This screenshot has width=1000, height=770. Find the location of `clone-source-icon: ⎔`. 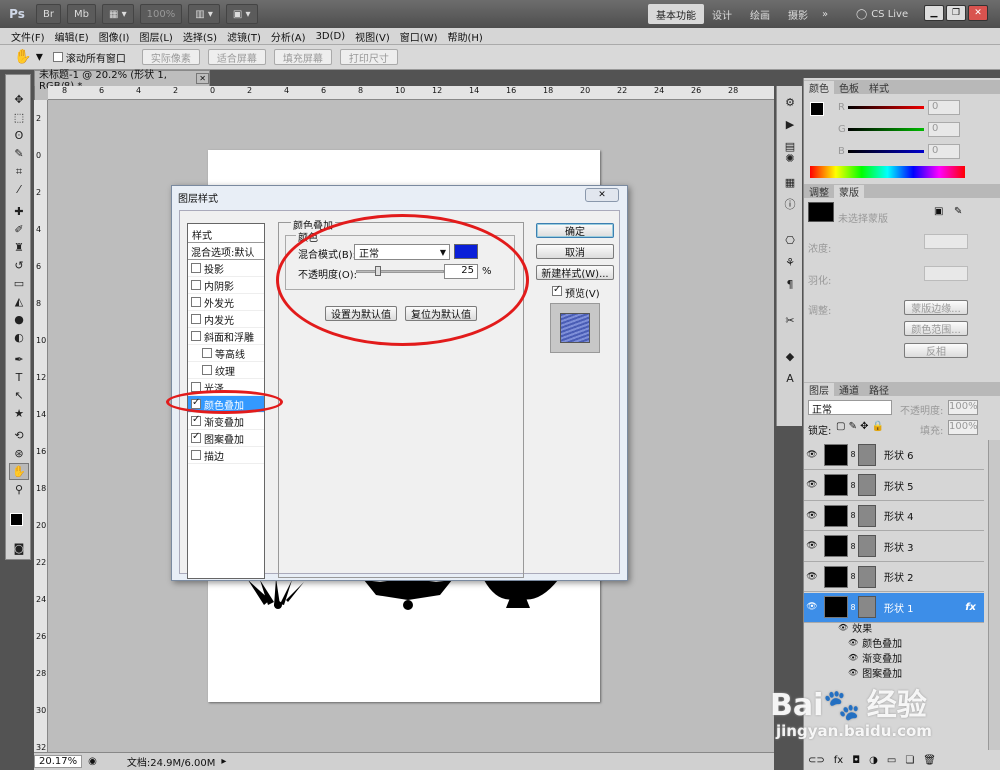

clone-source-icon: ⎔ is located at coordinates (790, 240).